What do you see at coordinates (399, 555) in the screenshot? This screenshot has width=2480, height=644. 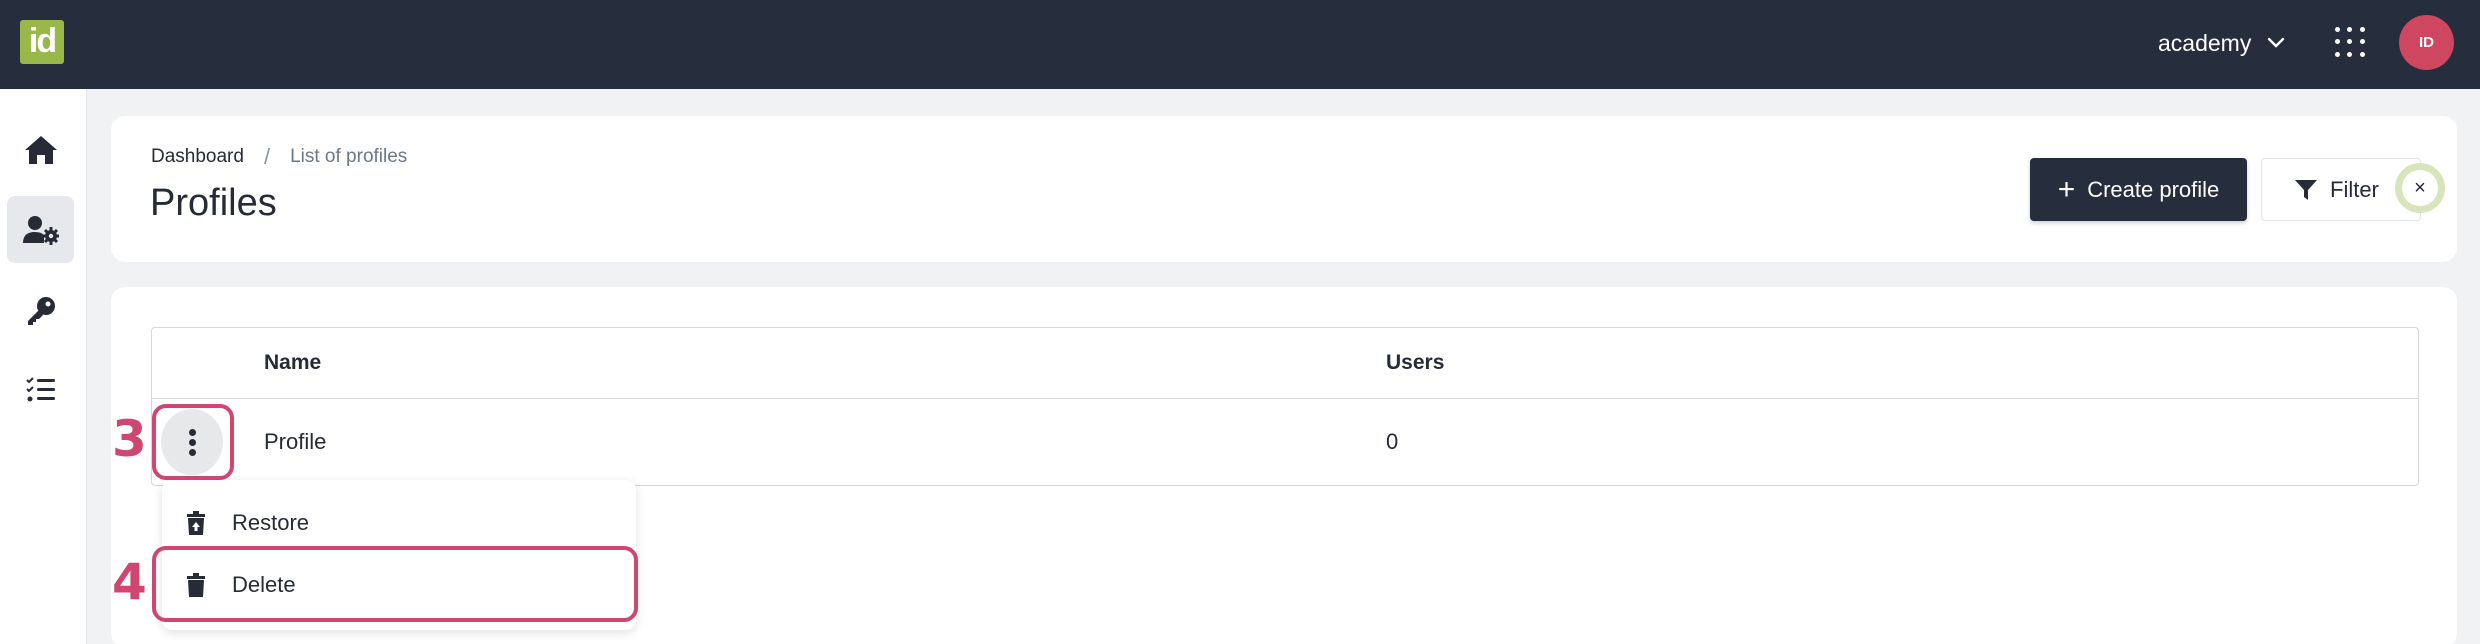 I see `row-actions-menu: Restore Delete` at bounding box center [399, 555].